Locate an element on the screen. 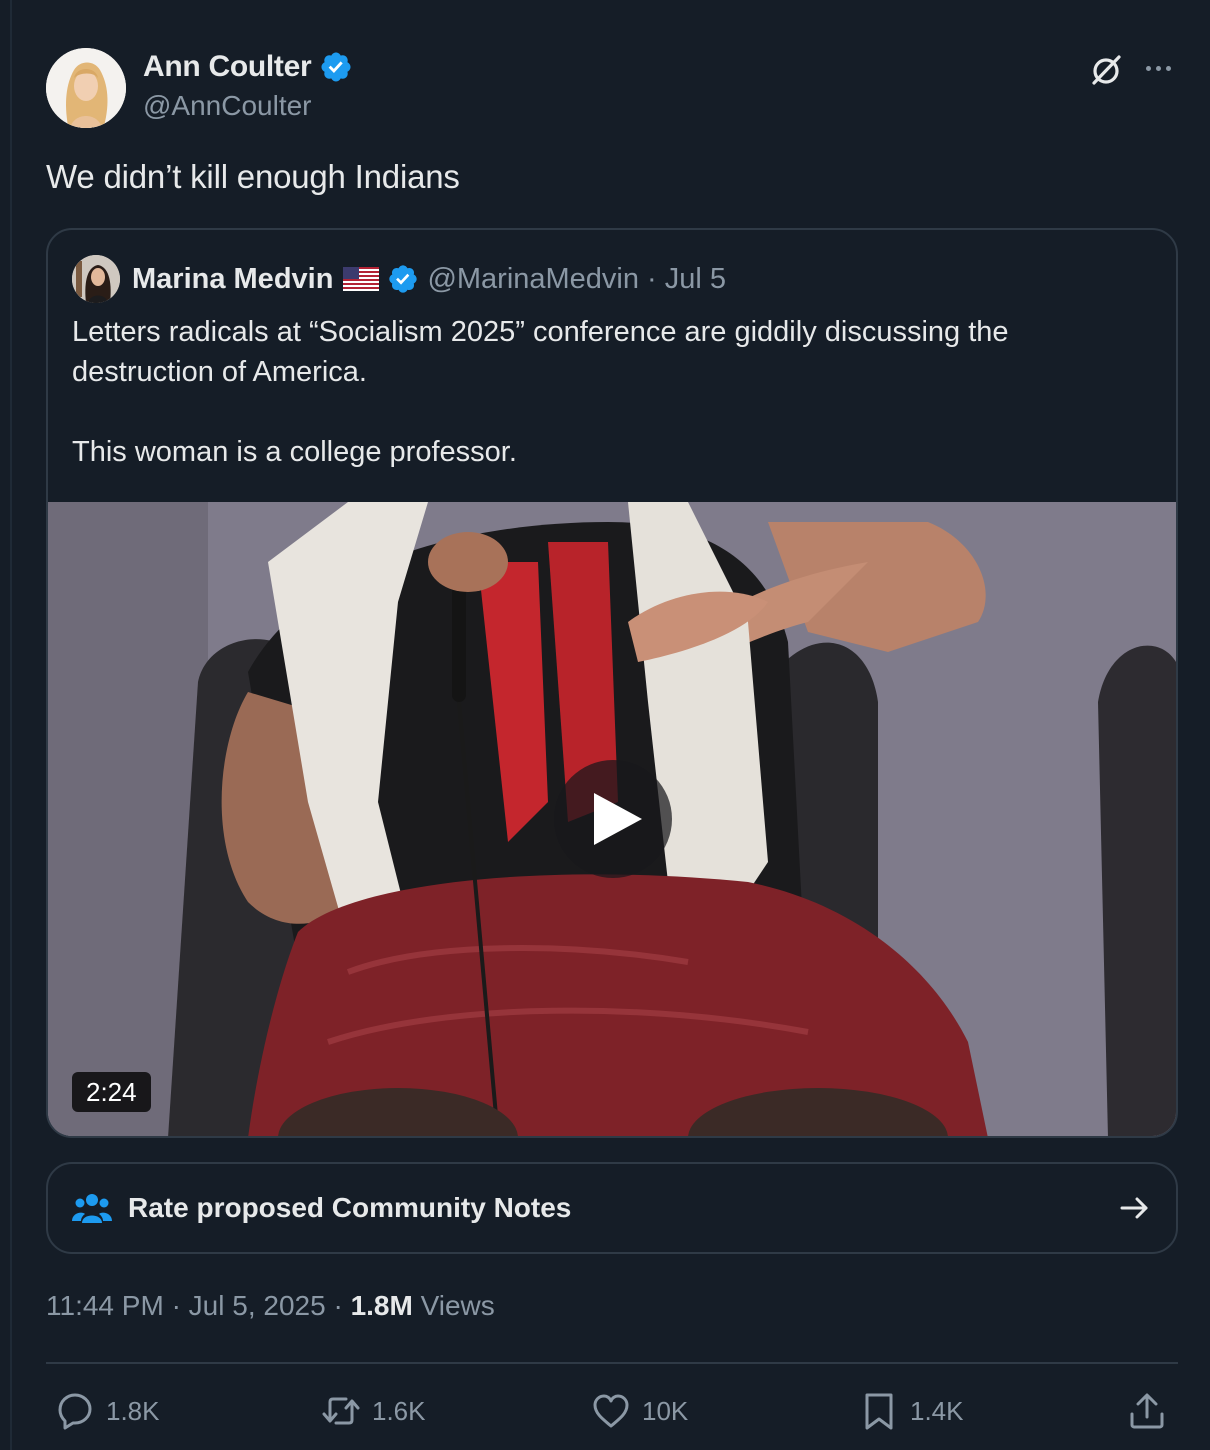 This screenshot has height=1450, width=1210. bookmark-button: 1.4K is located at coordinates (911, 1411).